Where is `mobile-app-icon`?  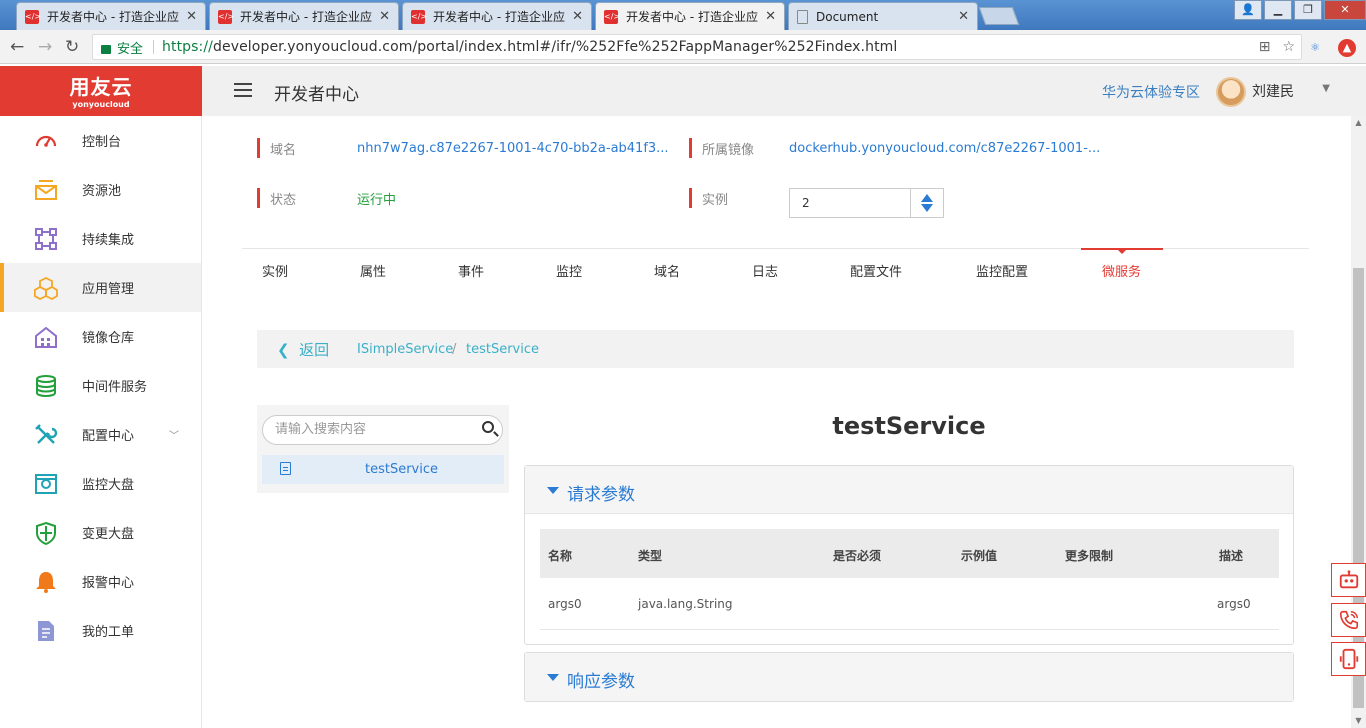
mobile-app-icon is located at coordinates (1348, 659).